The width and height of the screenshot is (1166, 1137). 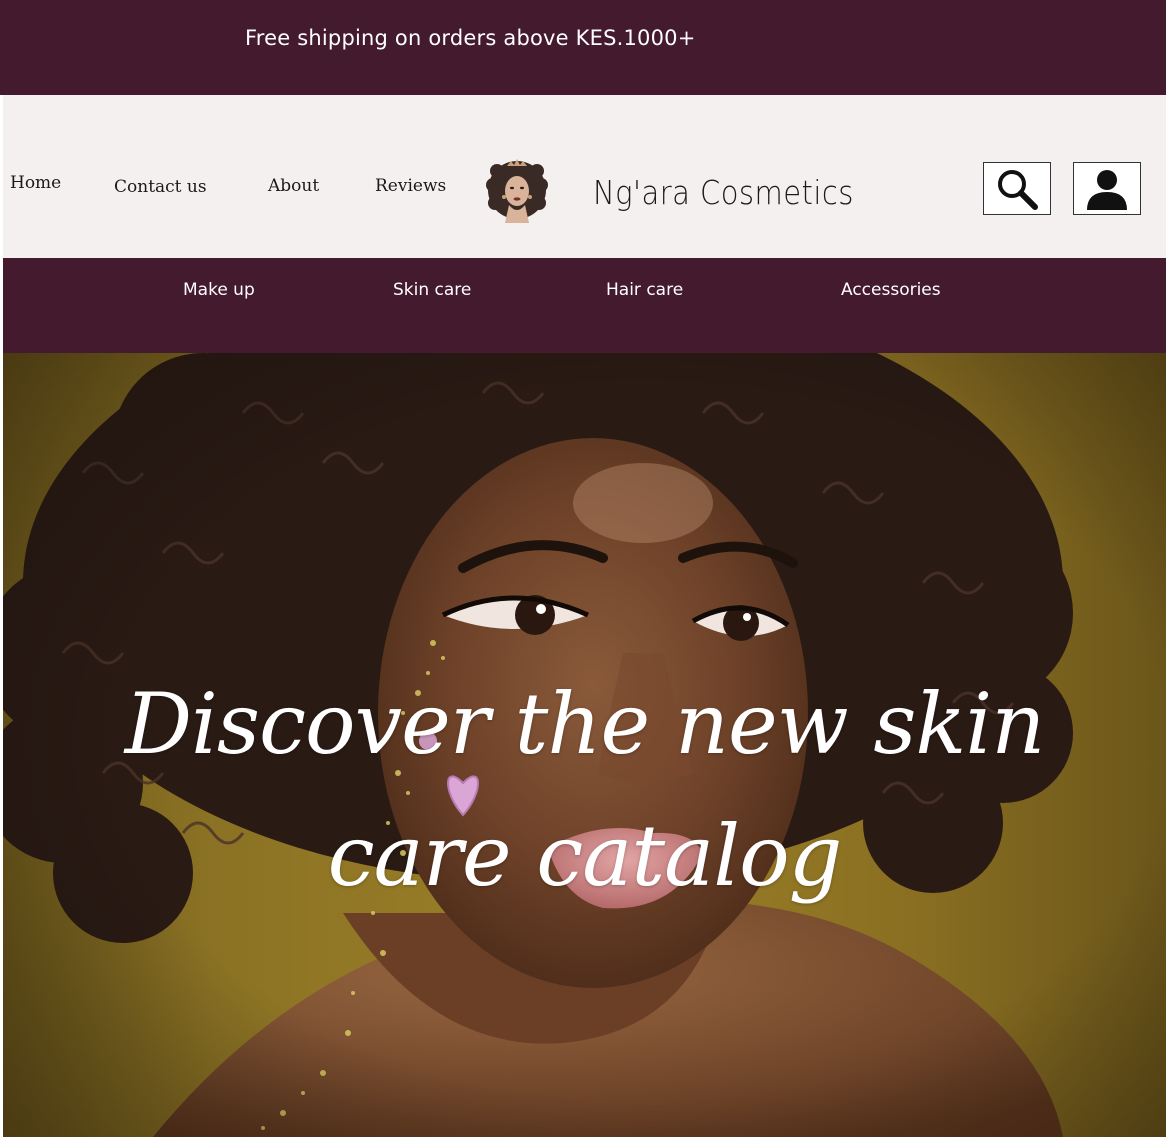 What do you see at coordinates (723, 192) in the screenshot?
I see `brand-name: Ng'ara Cosmetics` at bounding box center [723, 192].